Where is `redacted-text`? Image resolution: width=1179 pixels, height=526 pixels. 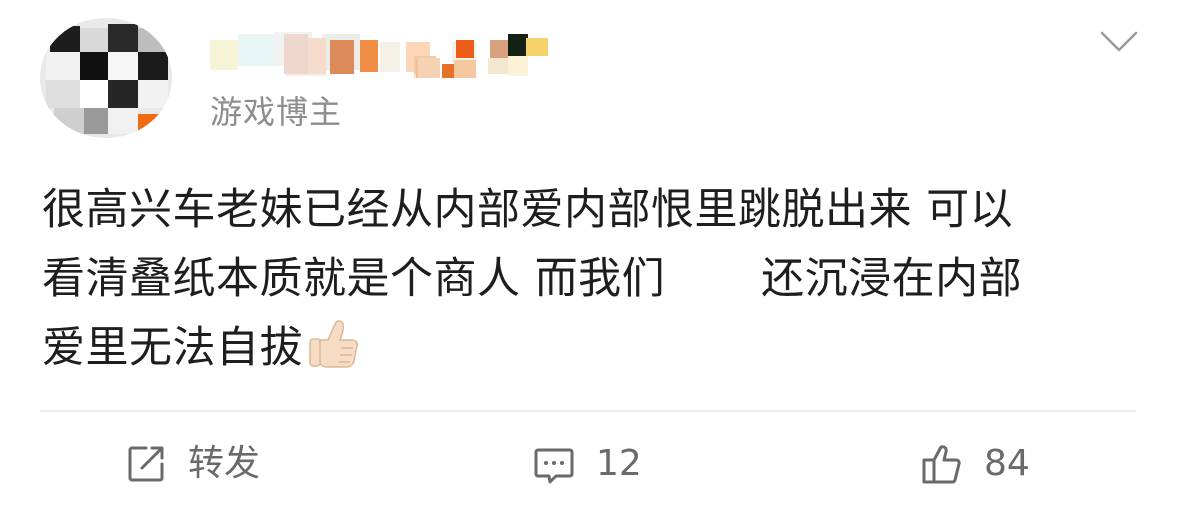
redacted-text is located at coordinates (713, 292).